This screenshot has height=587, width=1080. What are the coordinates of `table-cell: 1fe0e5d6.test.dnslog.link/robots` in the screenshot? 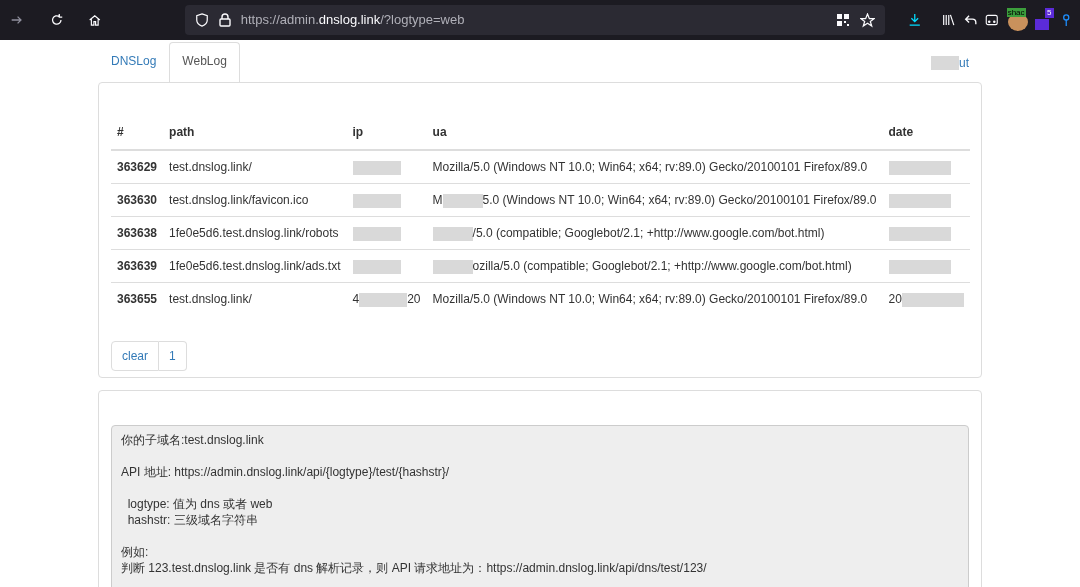 It's located at (255, 233).